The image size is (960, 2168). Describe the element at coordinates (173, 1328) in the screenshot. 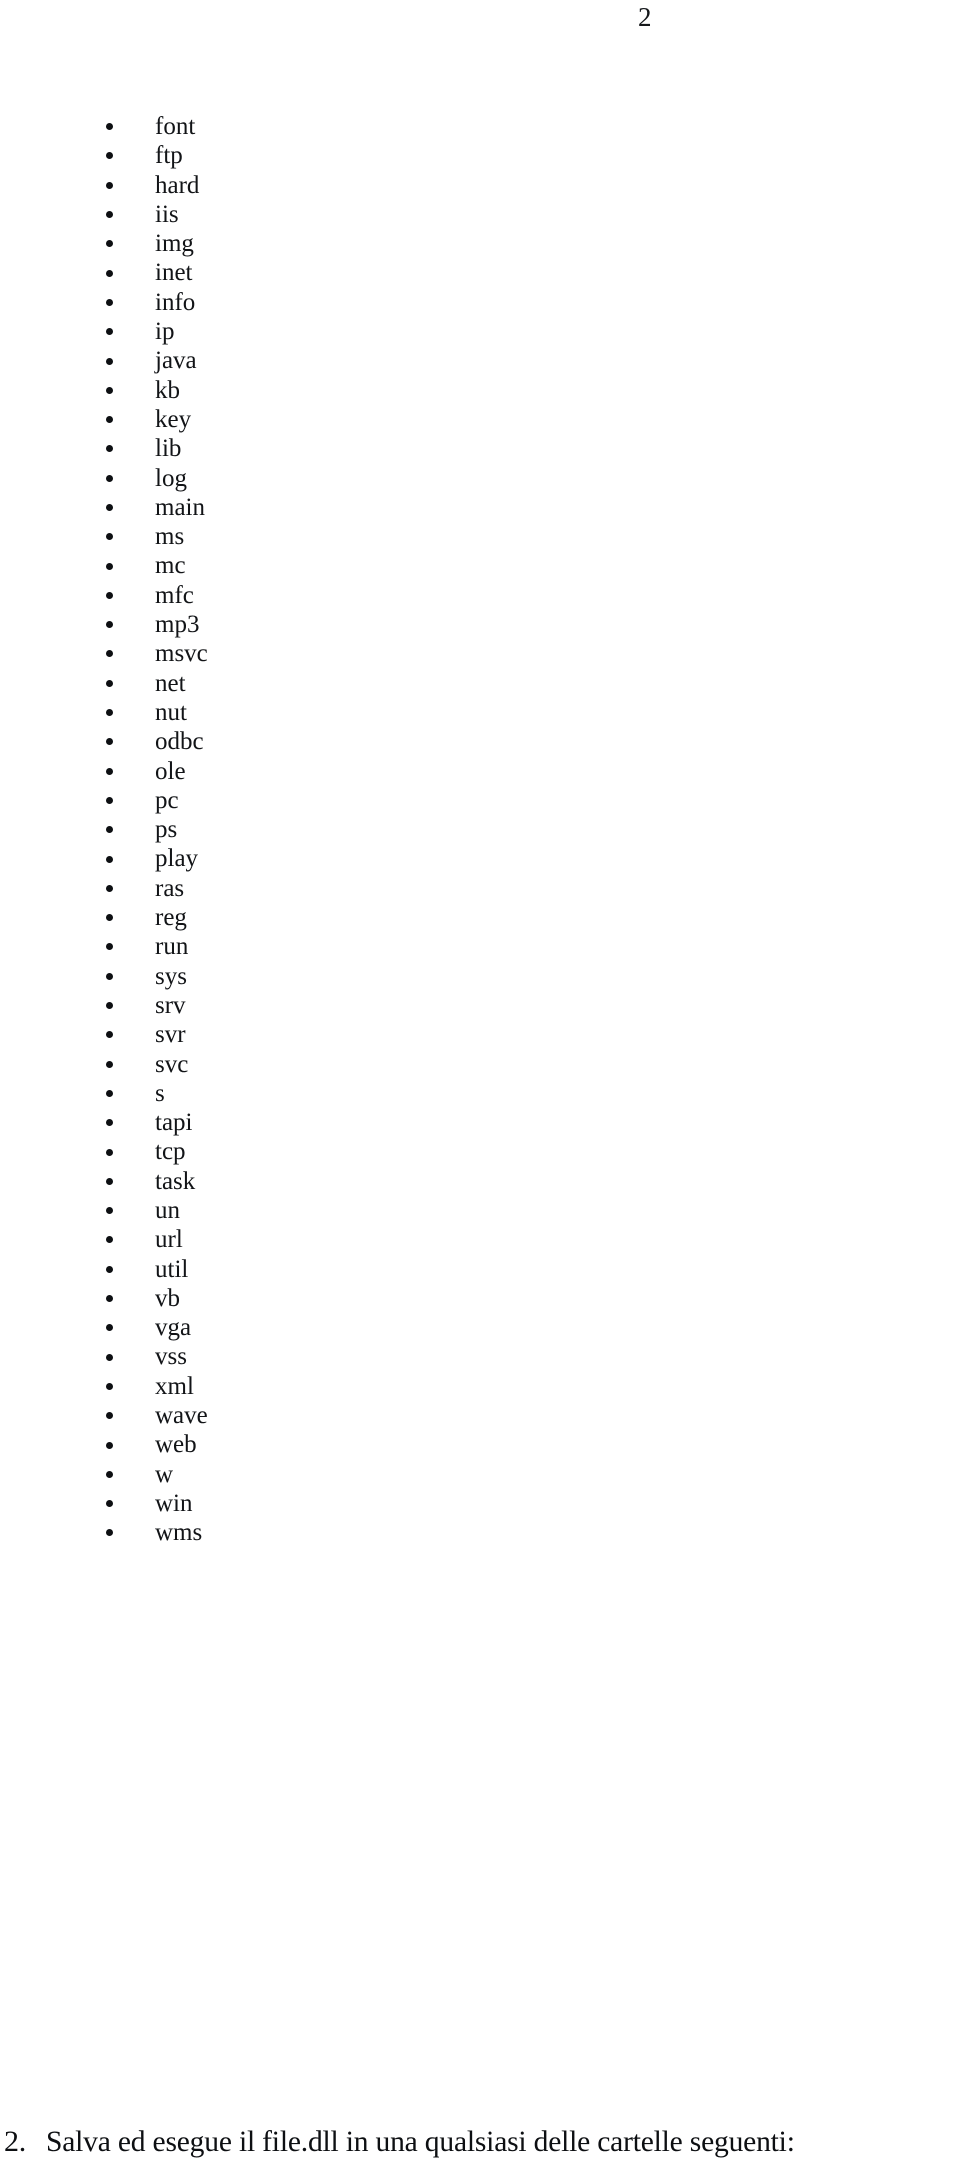

I see `list-item-label: vga` at that location.